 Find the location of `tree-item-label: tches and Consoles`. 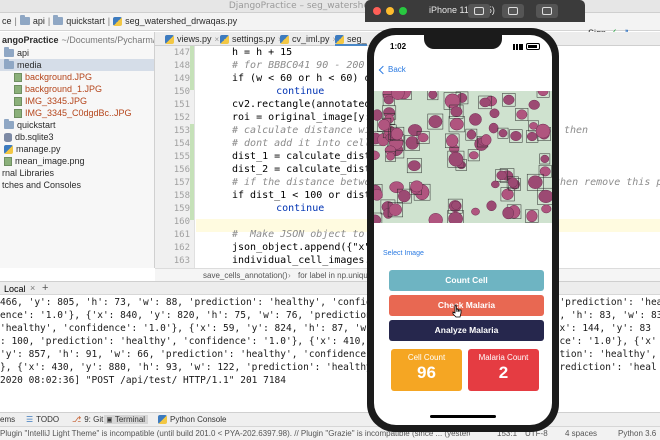

tree-item-label: tches and Consoles is located at coordinates (42, 185).